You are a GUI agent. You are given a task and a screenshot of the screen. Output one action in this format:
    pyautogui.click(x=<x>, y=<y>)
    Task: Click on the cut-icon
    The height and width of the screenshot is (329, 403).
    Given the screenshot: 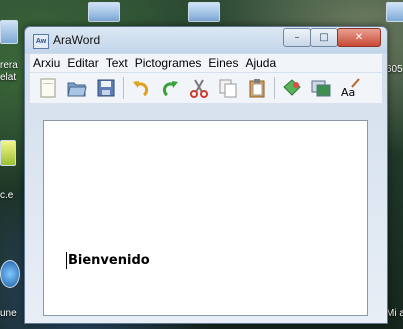 What is the action you would take?
    pyautogui.click(x=199, y=88)
    